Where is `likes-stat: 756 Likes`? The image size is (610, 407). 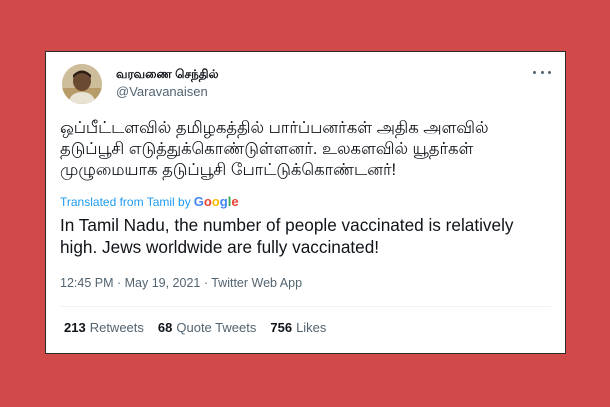 likes-stat: 756 Likes is located at coordinates (298, 327).